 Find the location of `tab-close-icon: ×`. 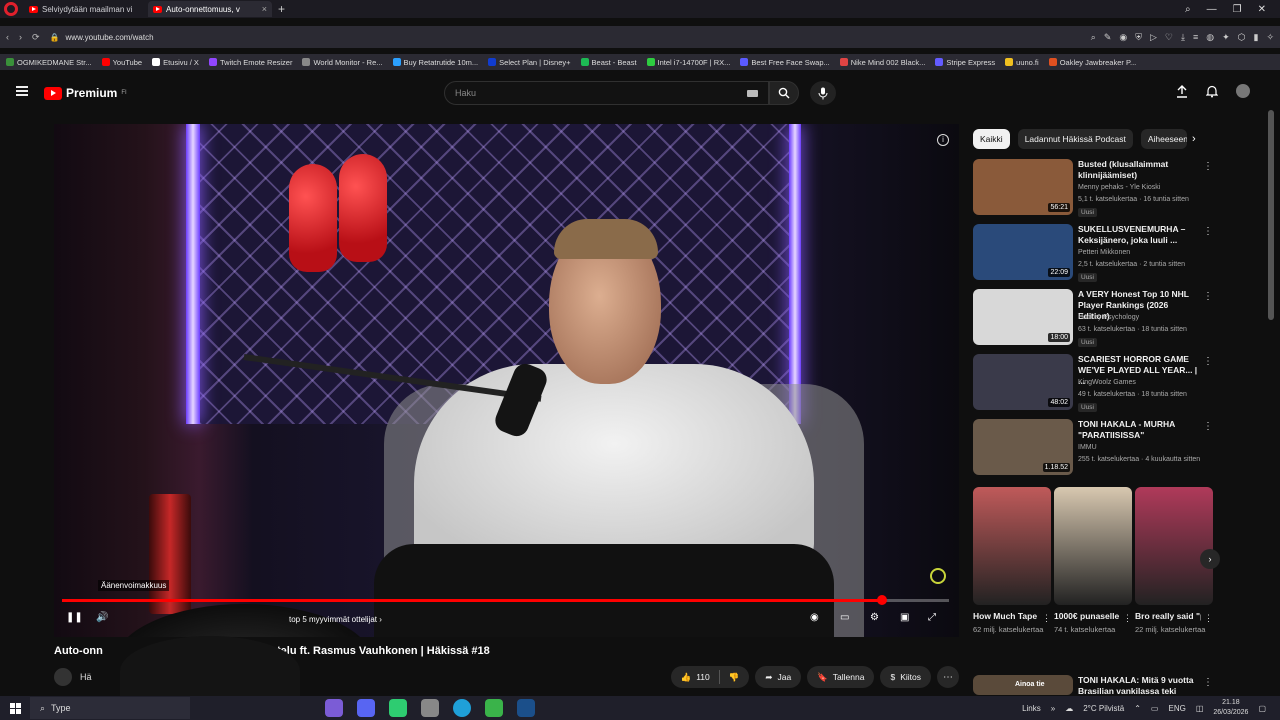

tab-close-icon: × is located at coordinates (264, 9).